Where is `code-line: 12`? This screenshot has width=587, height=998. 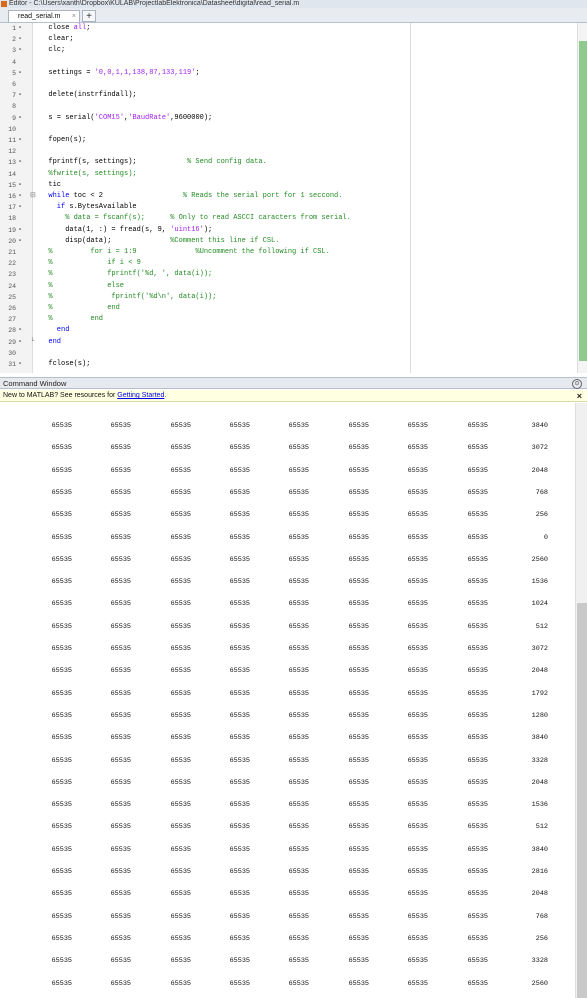 code-line: 12 is located at coordinates (288, 151).